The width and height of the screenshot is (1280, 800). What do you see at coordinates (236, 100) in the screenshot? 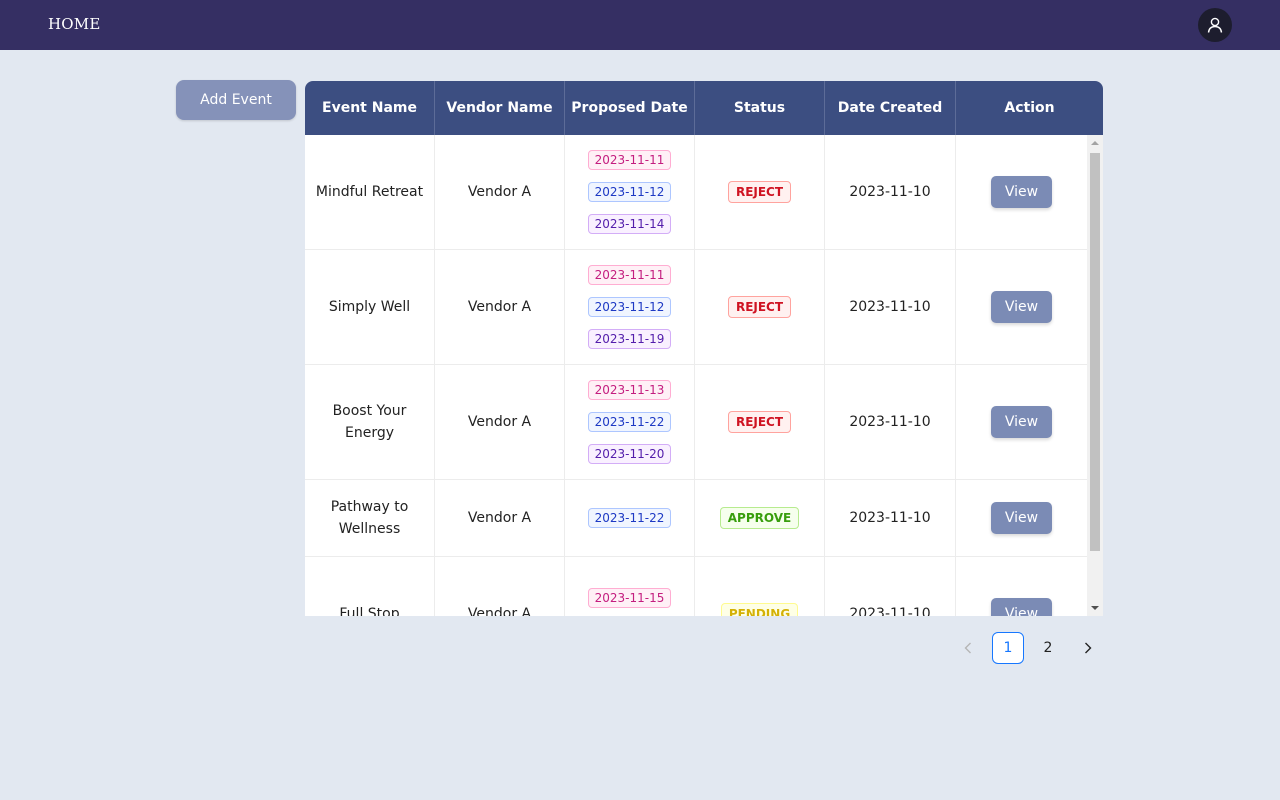
I see `add-event-button: Add Event` at bounding box center [236, 100].